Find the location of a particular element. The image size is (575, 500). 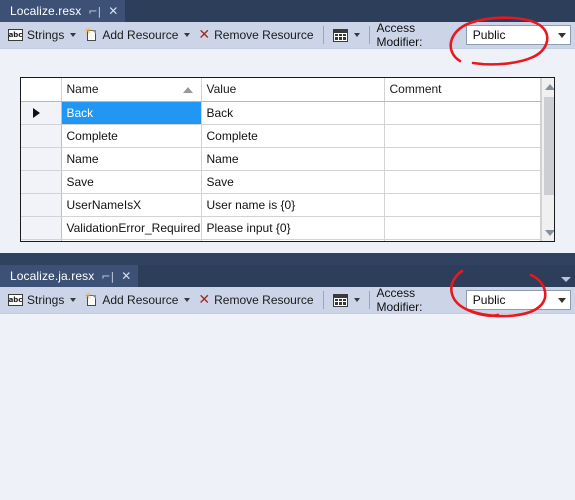

value-cell: Back is located at coordinates (293, 113).